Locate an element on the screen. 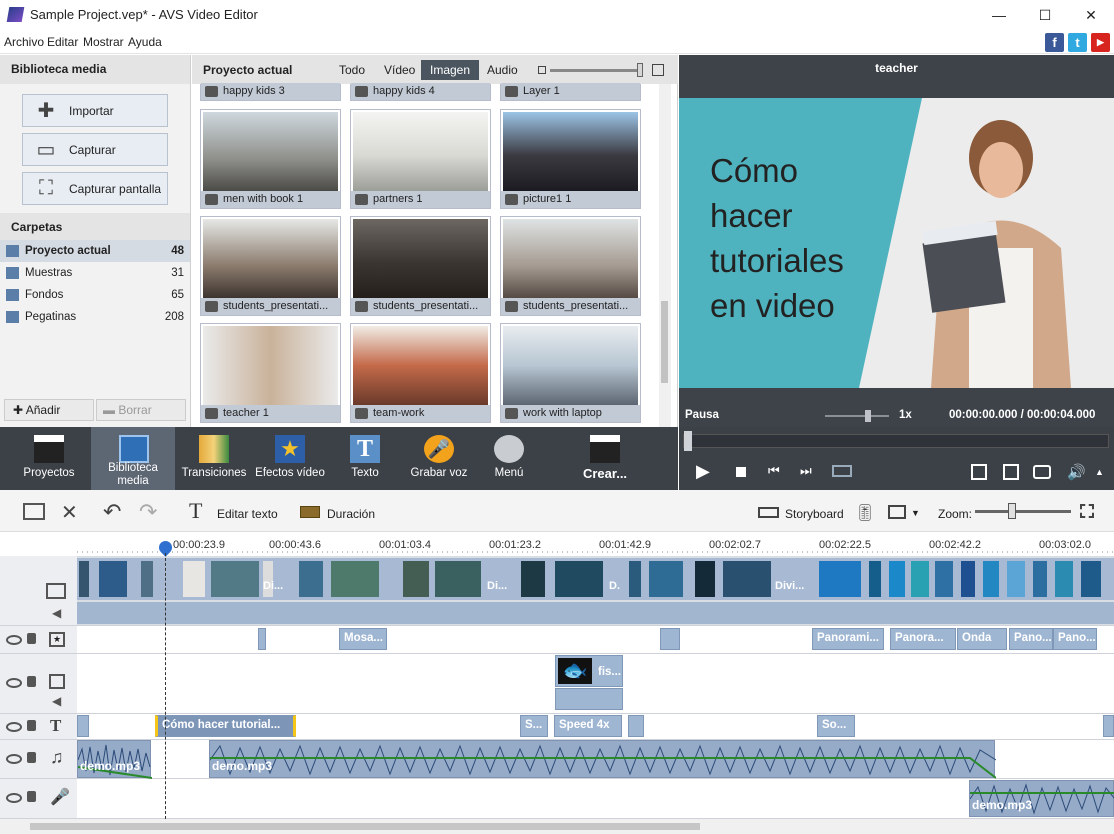 The width and height of the screenshot is (1114, 834). zoom-handle is located at coordinates (1012, 511).